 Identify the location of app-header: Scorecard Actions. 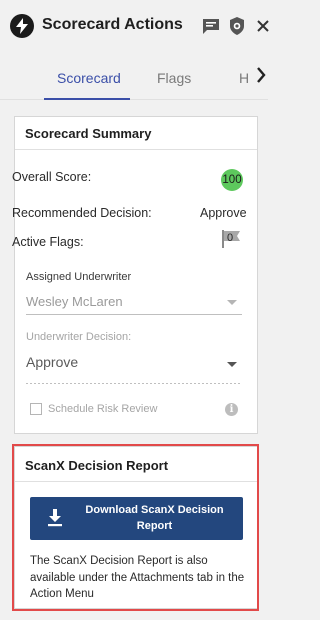
(134, 28).